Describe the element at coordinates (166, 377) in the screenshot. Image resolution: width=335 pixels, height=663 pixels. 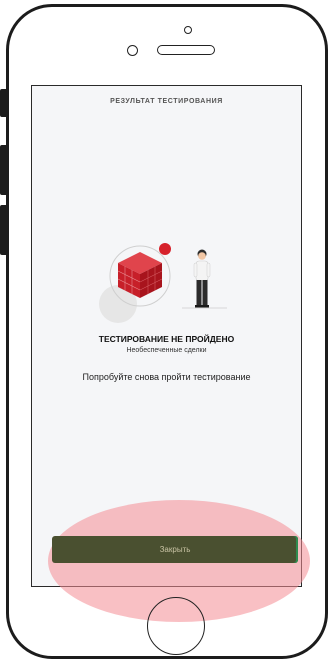
I see `result-message: Попробуйте снова пройти тестирование` at that location.